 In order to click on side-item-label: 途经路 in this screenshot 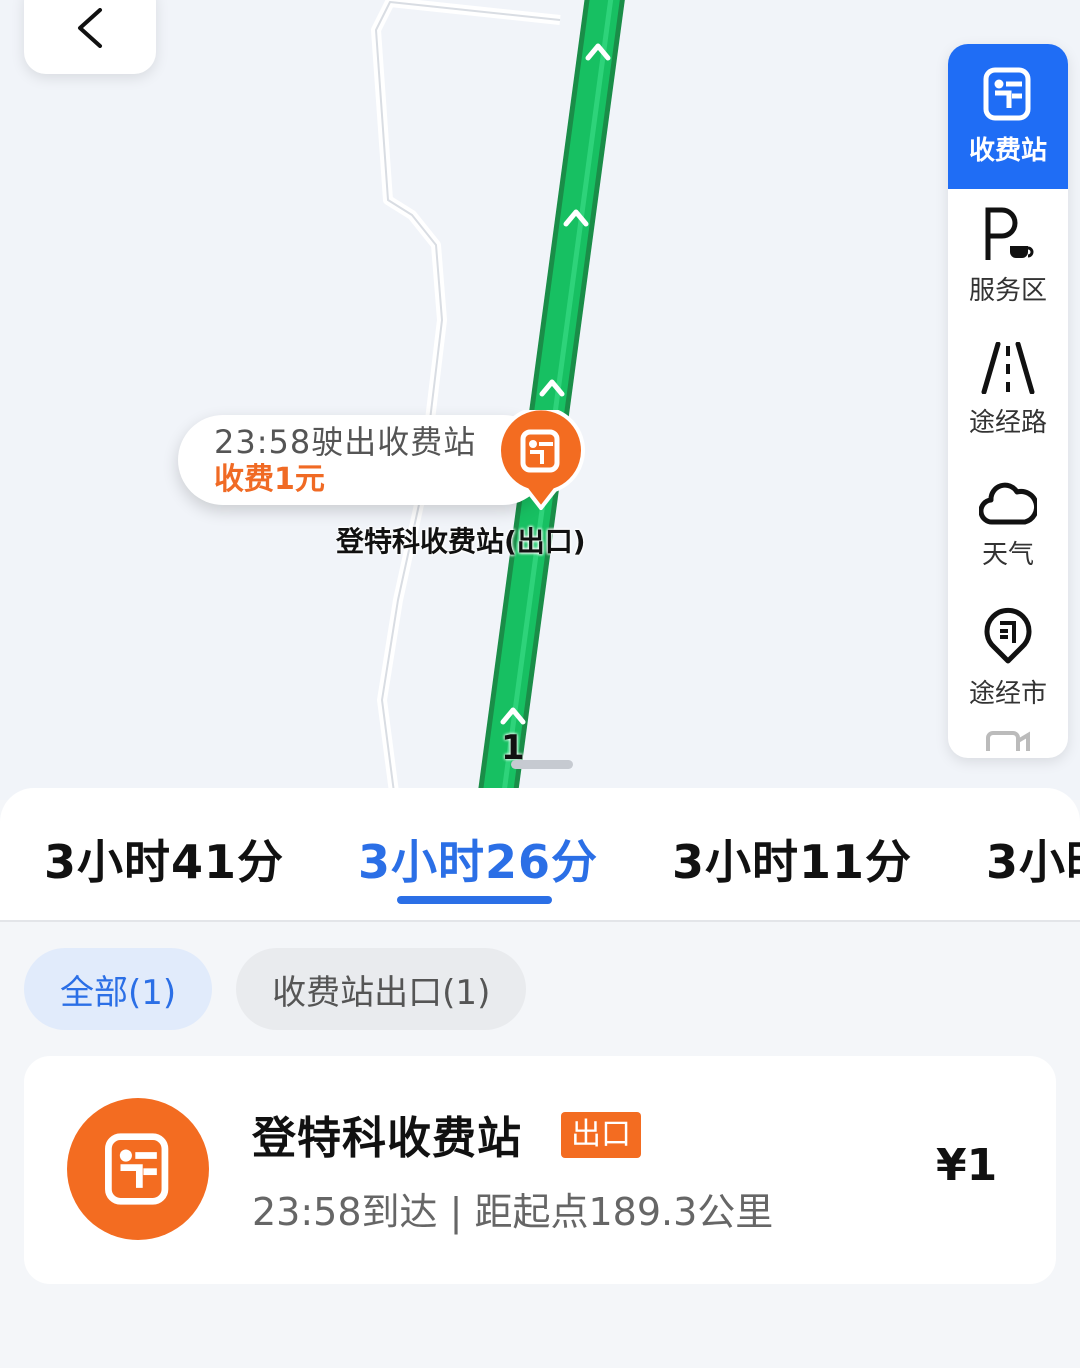, I will do `click(1007, 422)`.